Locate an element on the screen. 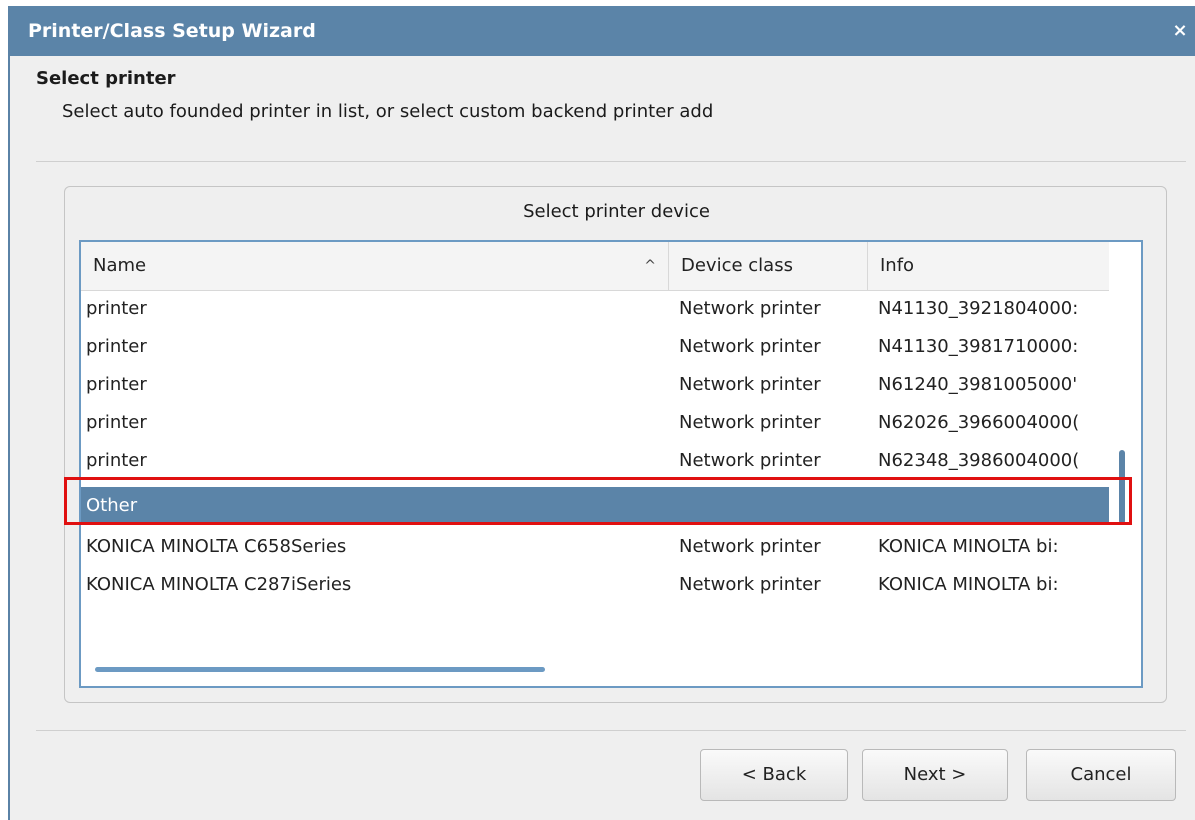 The width and height of the screenshot is (1195, 820). cell-name: KONICA MINOLTA C287iSeries is located at coordinates (219, 584).